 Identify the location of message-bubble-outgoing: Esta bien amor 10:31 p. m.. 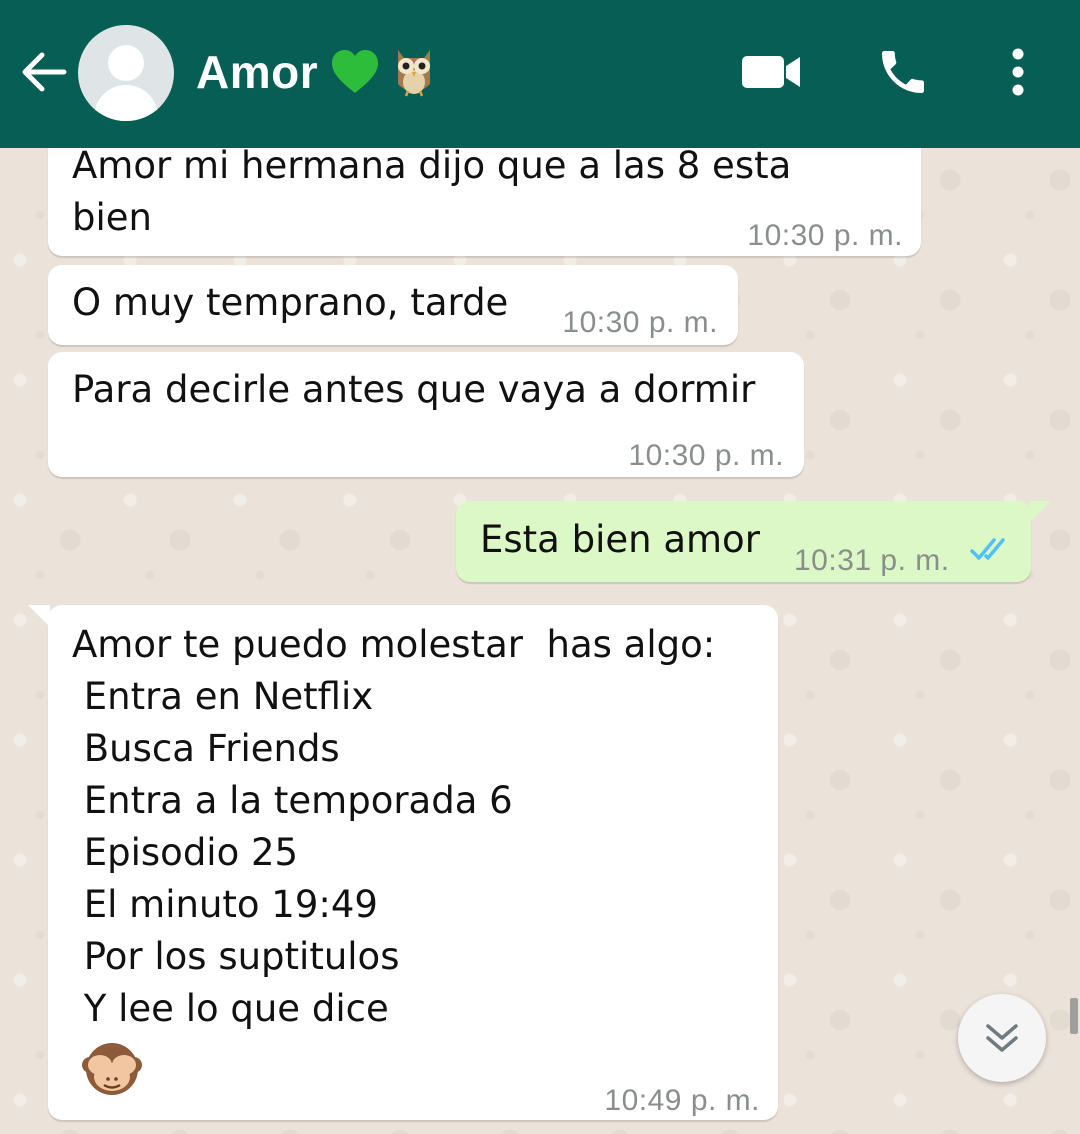
(753, 541).